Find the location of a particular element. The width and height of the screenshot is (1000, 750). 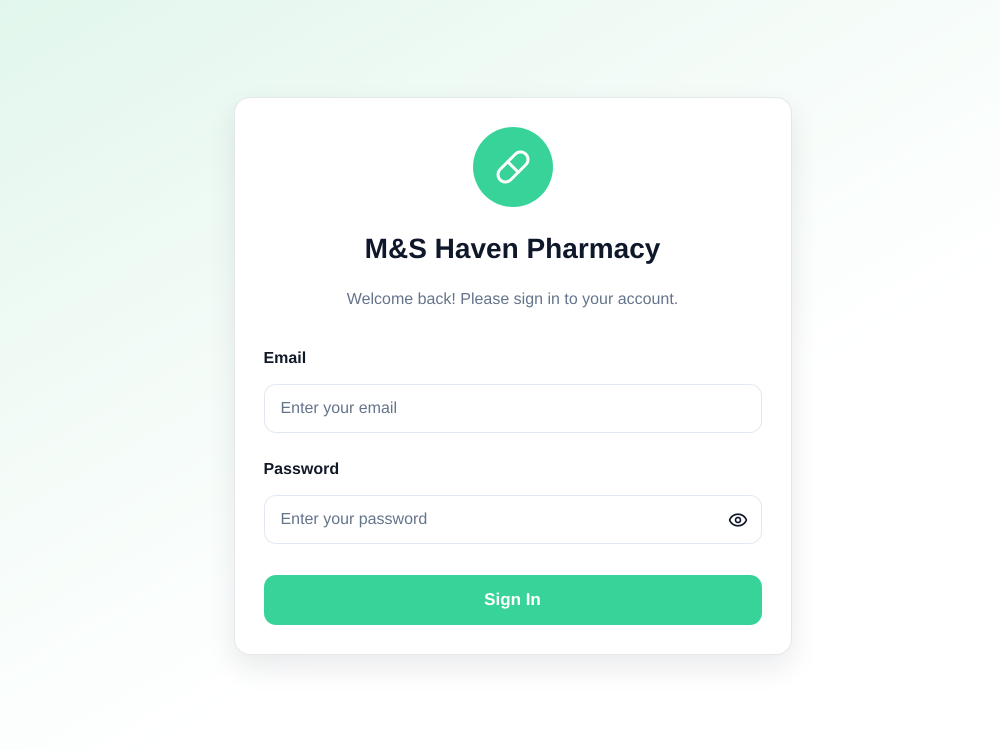

field-label: Password is located at coordinates (302, 470).